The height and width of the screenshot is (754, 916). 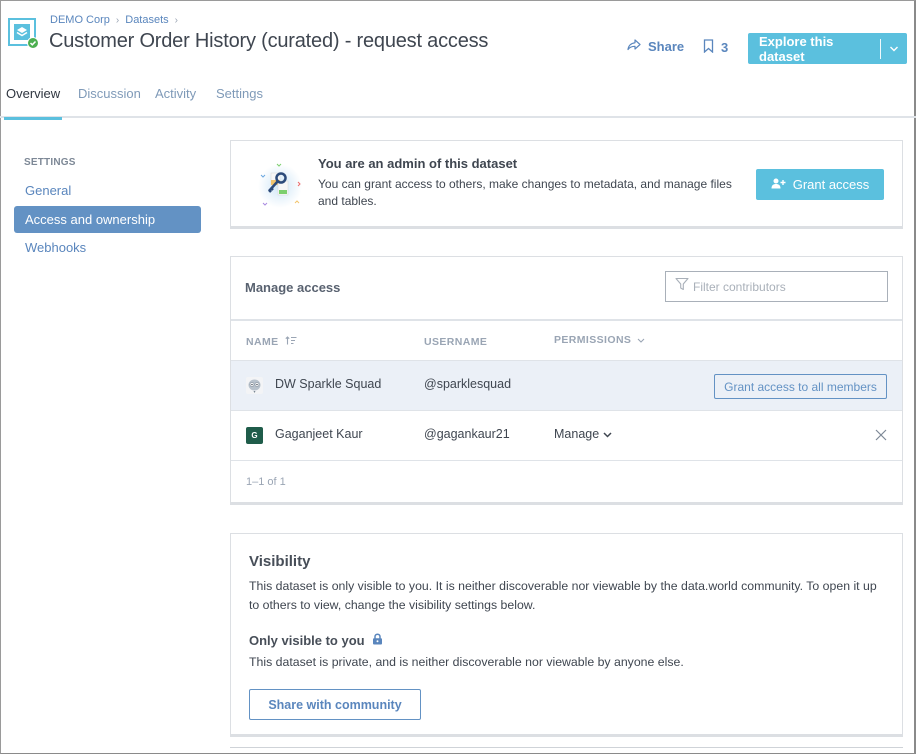 I want to click on breadcrumb: DEMO Corp › Datasets ›, so click(x=114, y=20).